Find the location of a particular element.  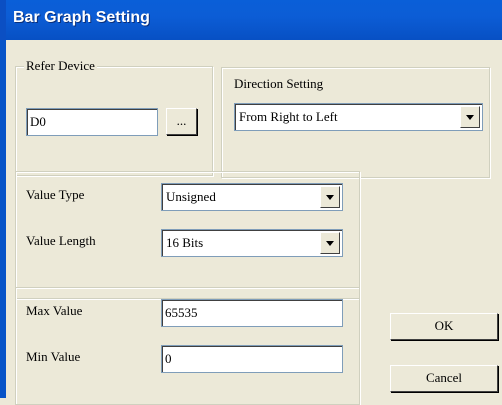

value-length-select: 16 Bits is located at coordinates (252, 243).